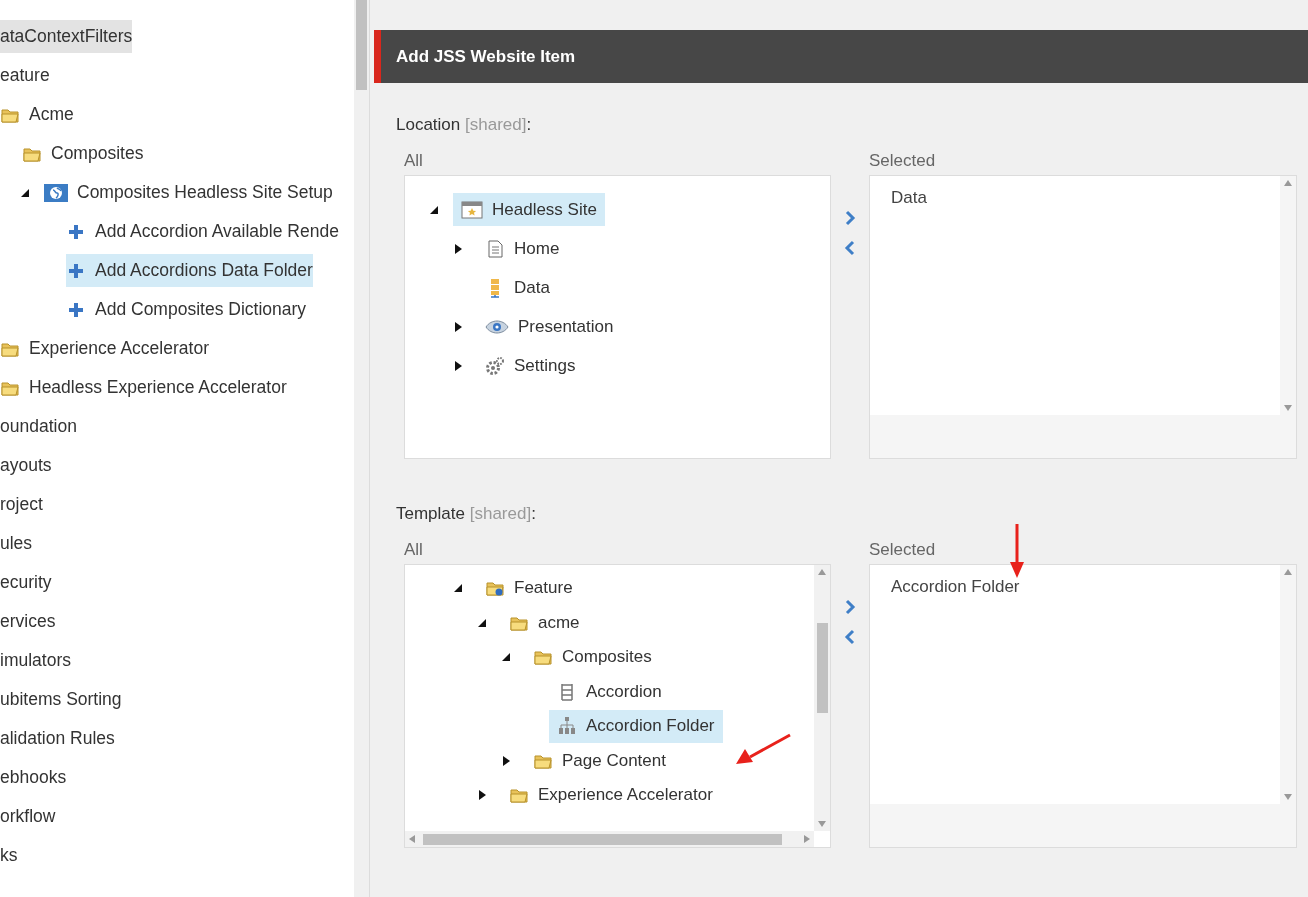 The height and width of the screenshot is (897, 1308). Describe the element at coordinates (28, 816) in the screenshot. I see `tree-item: orkflow` at that location.